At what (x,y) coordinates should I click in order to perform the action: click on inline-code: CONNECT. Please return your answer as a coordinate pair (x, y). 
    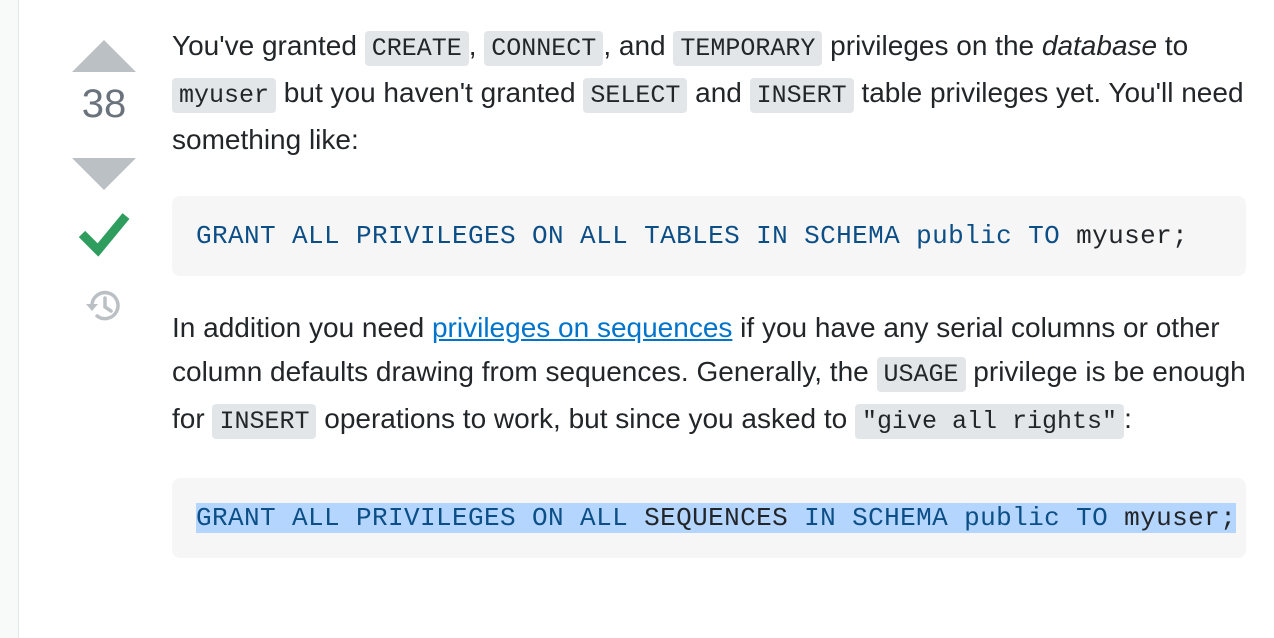
    Looking at the image, I should click on (544, 48).